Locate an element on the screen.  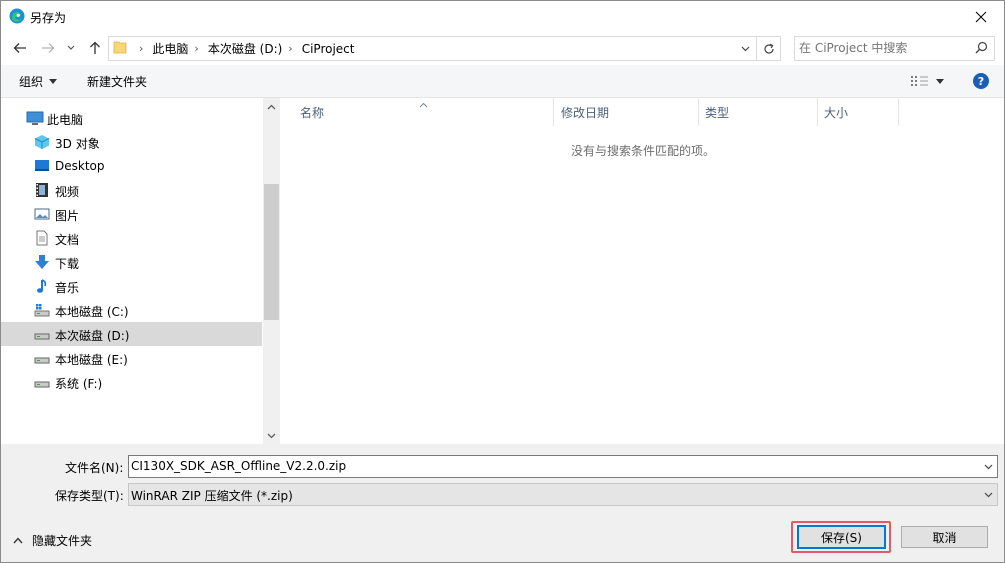
new-folder-button: 新建文件夹 is located at coordinates (117, 81).